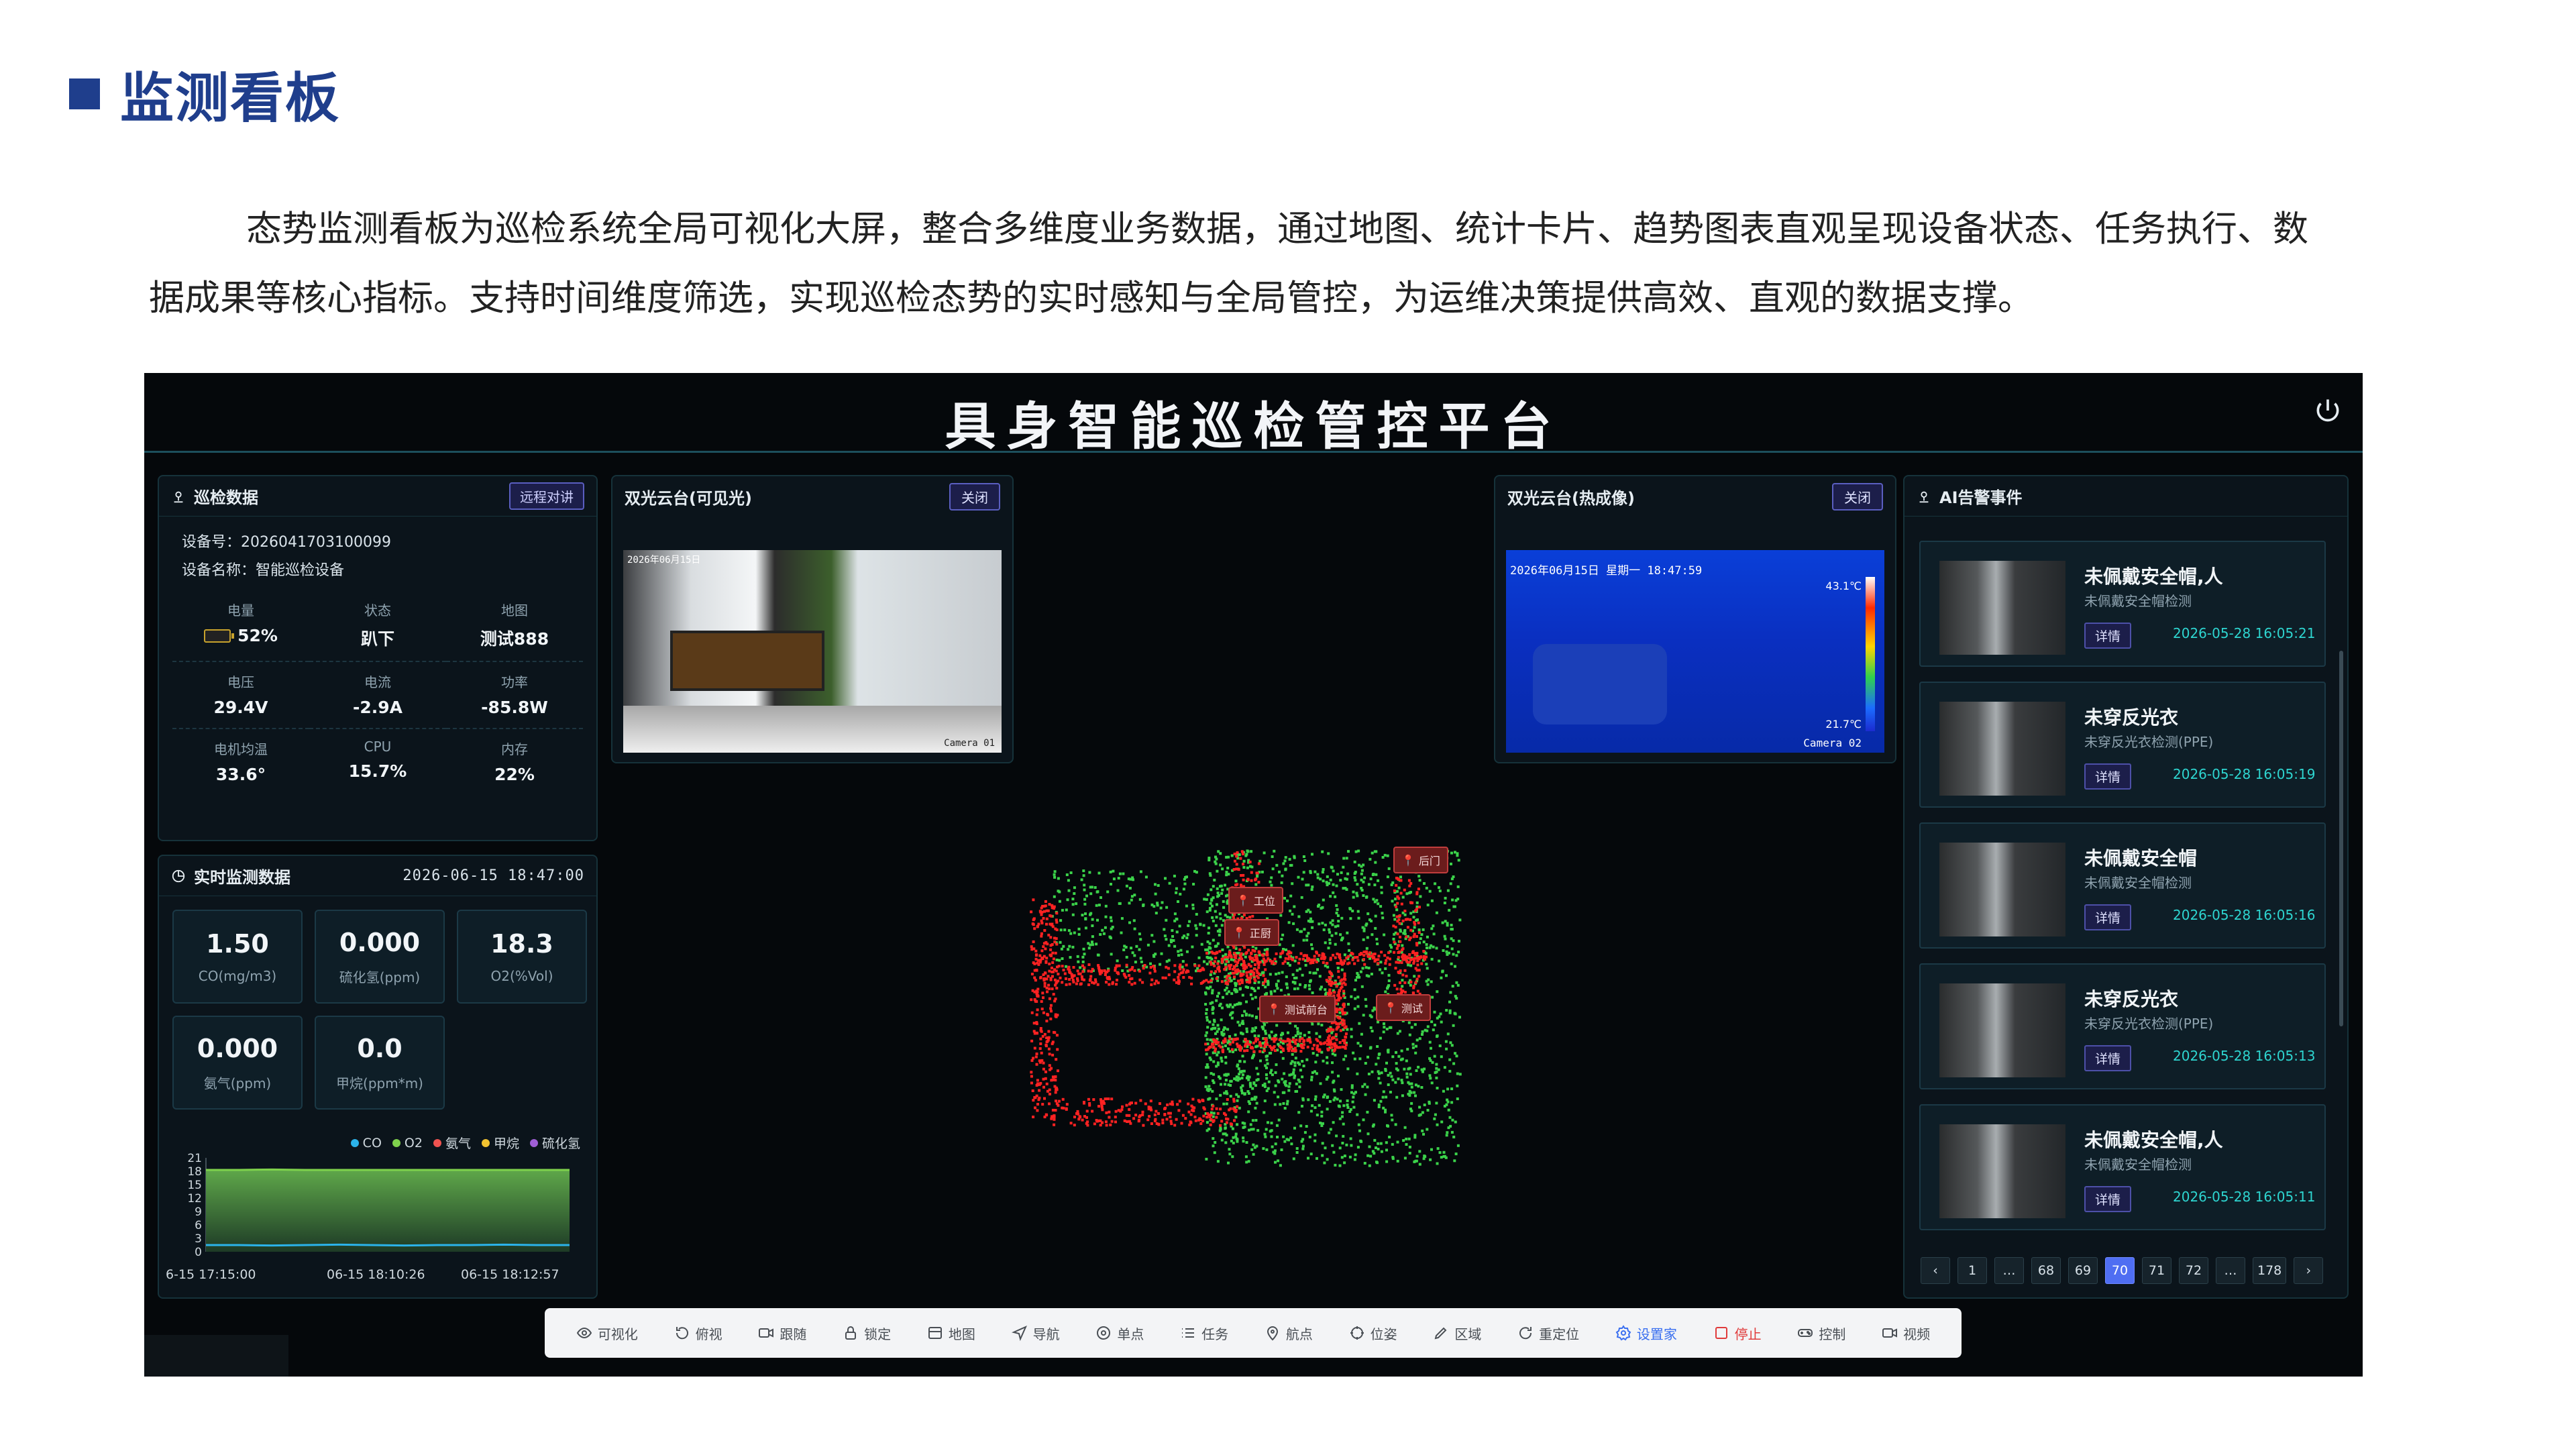 This screenshot has width=2576, height=1449. I want to click on toolbar-button: 导航, so click(1035, 1333).